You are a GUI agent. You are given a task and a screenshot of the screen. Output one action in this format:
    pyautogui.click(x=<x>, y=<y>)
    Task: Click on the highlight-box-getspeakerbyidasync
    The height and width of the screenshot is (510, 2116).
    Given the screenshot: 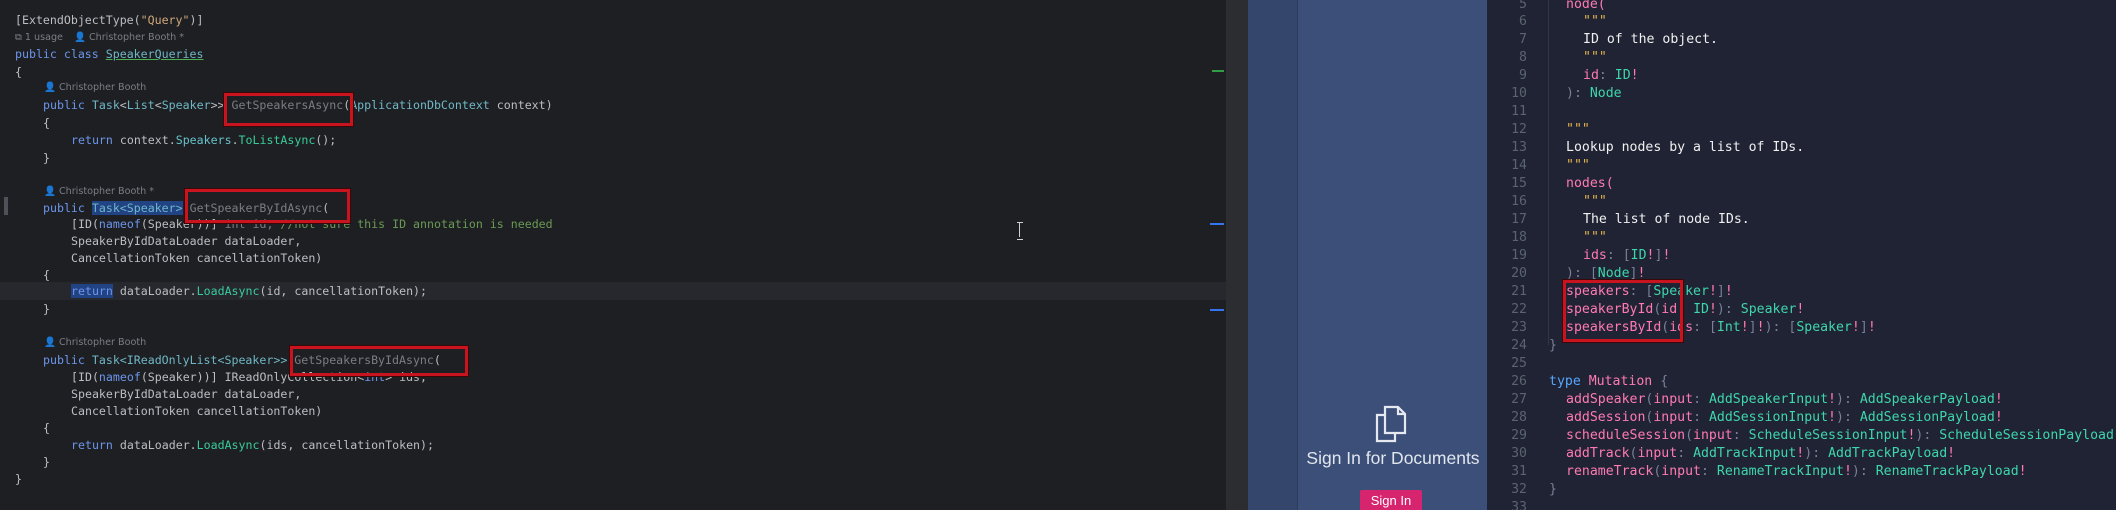 What is the action you would take?
    pyautogui.click(x=267, y=206)
    